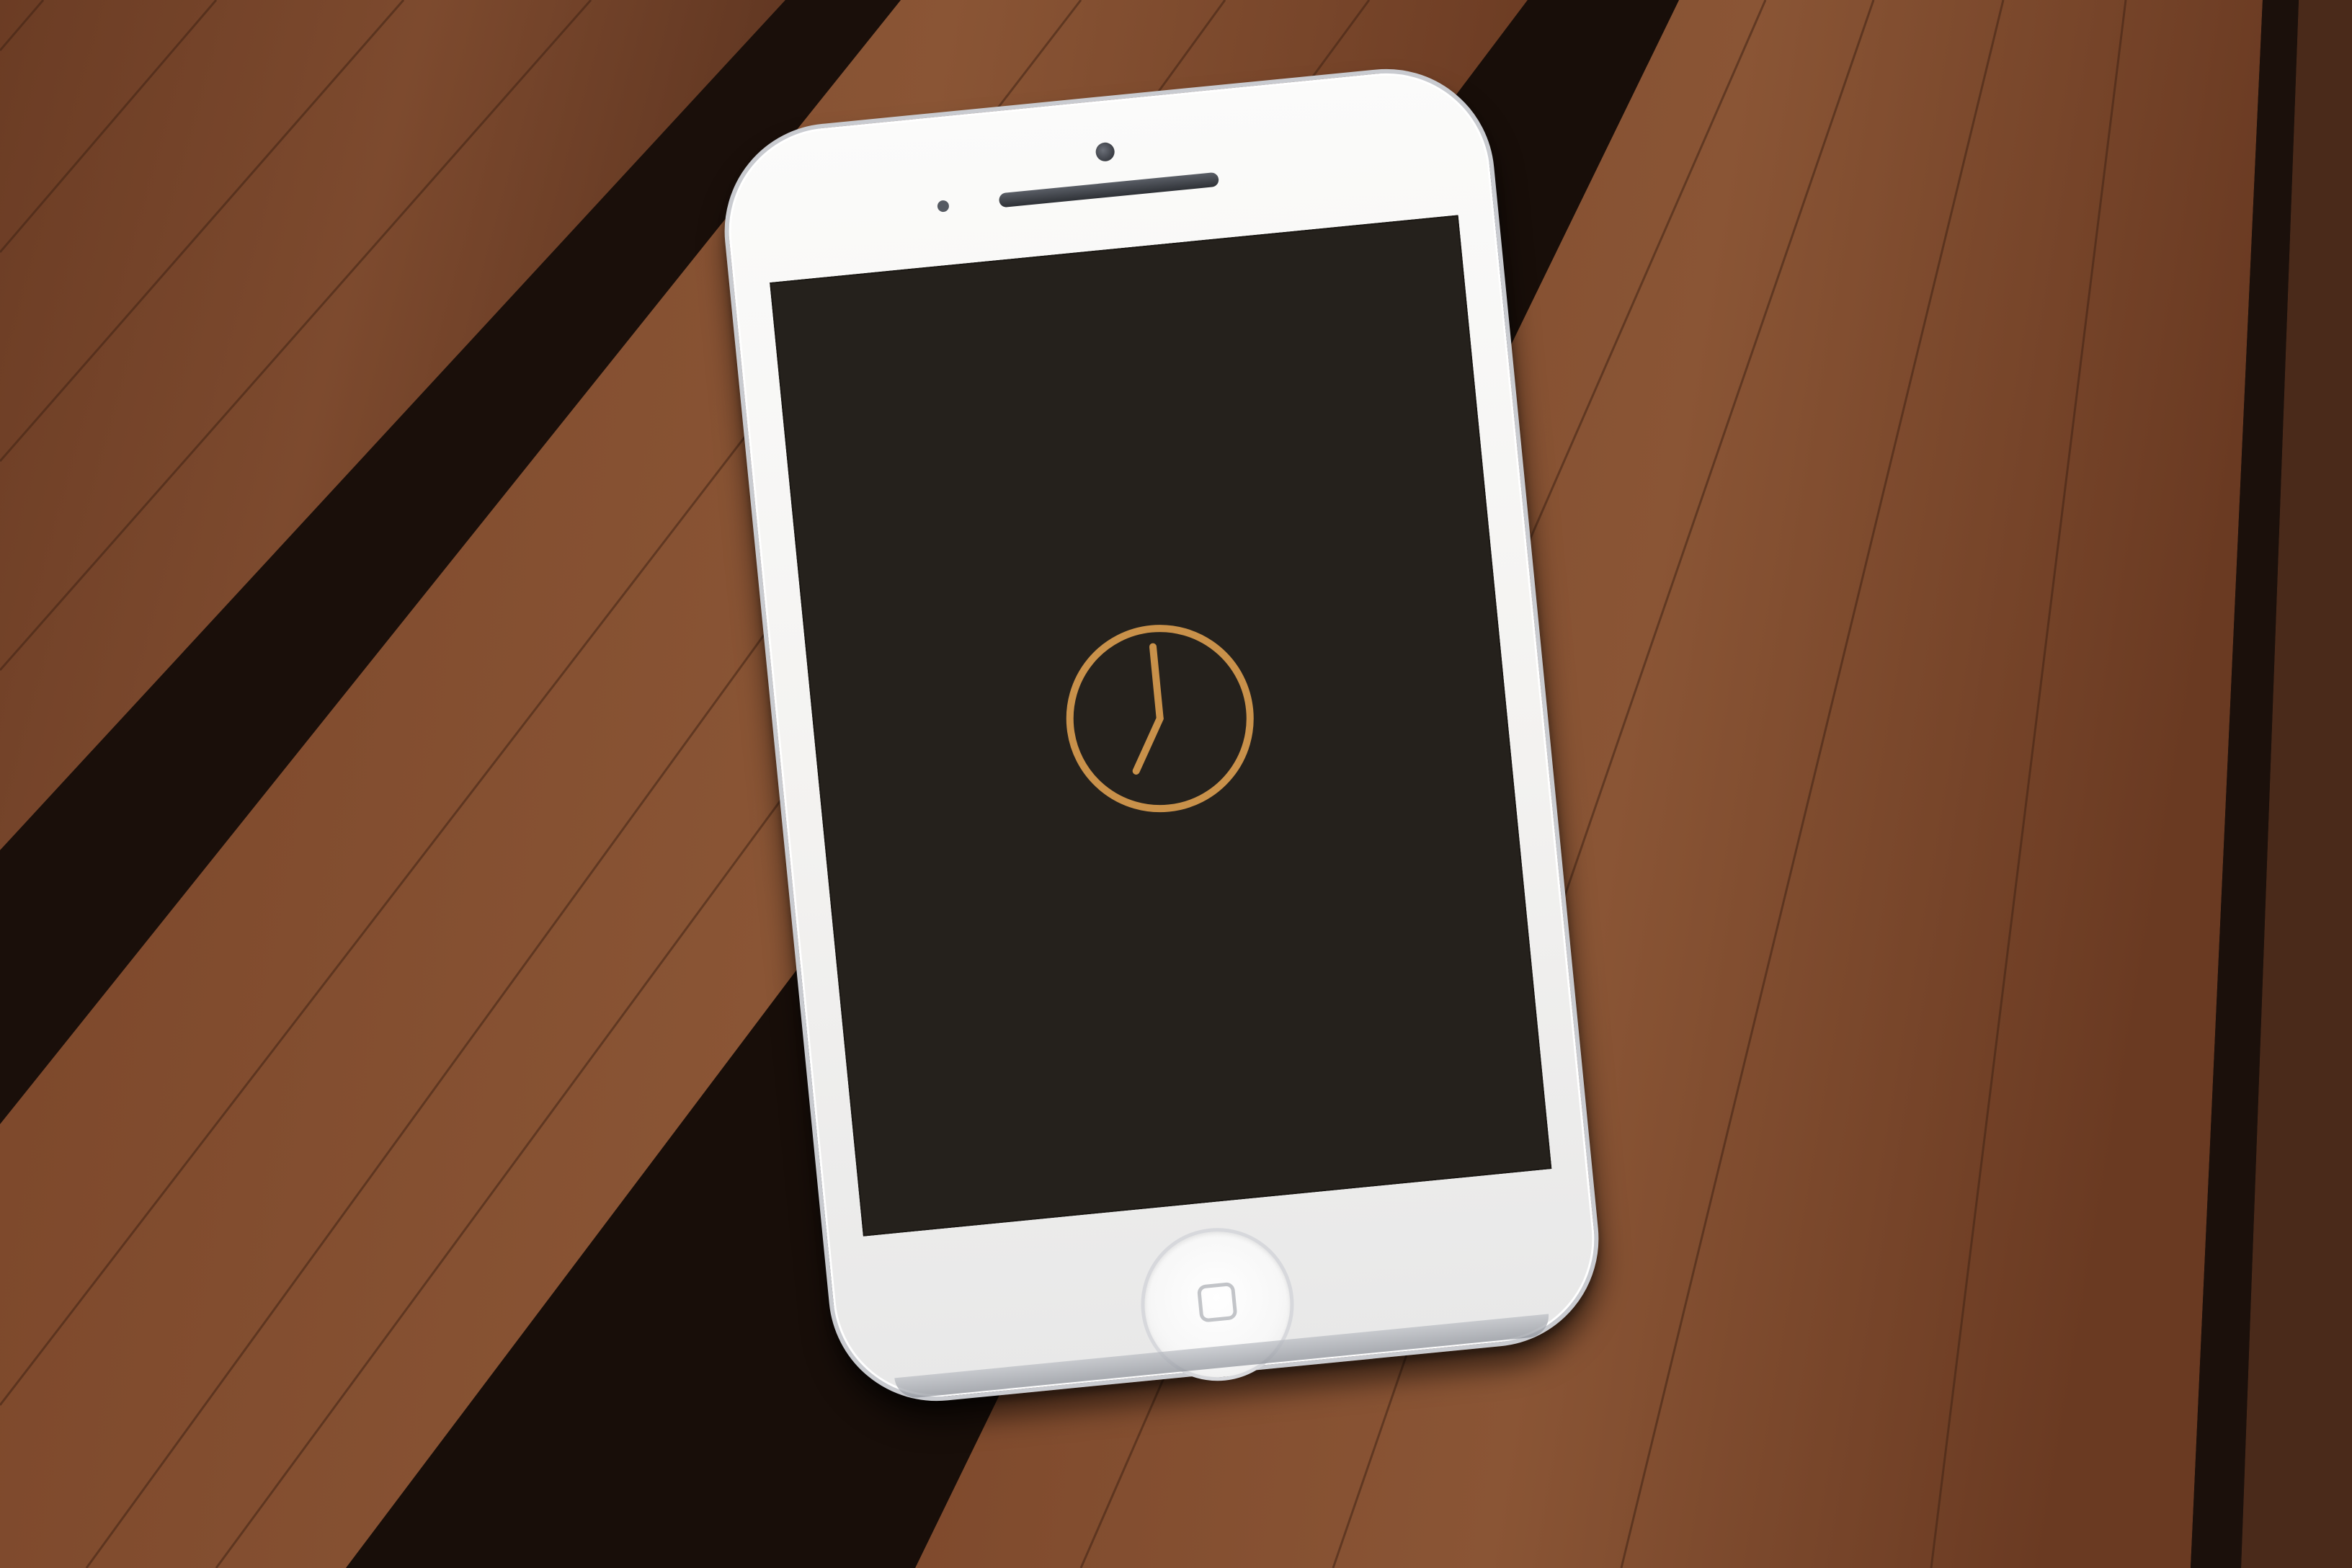 The image size is (2352, 1568). I want to click on clock-hour-hand, so click(1148, 745).